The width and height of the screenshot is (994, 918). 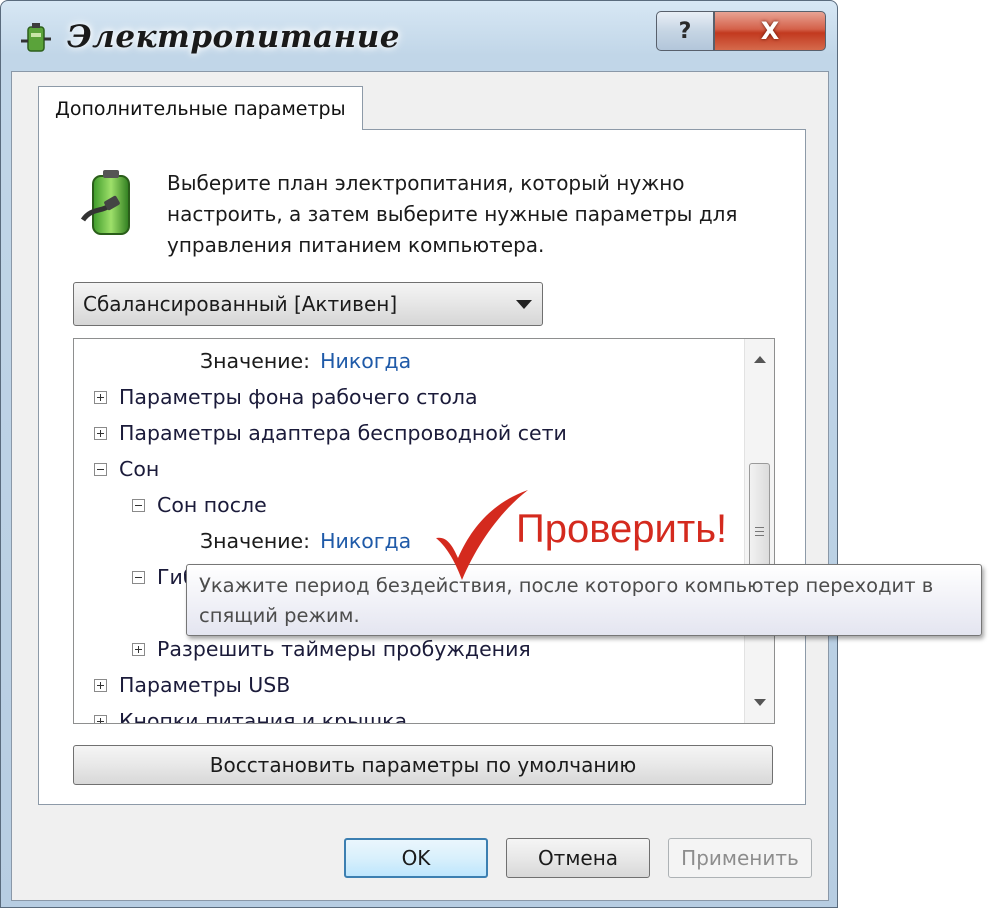 I want to click on power-plan-value: Сбалансированный [Активен], so click(x=240, y=304).